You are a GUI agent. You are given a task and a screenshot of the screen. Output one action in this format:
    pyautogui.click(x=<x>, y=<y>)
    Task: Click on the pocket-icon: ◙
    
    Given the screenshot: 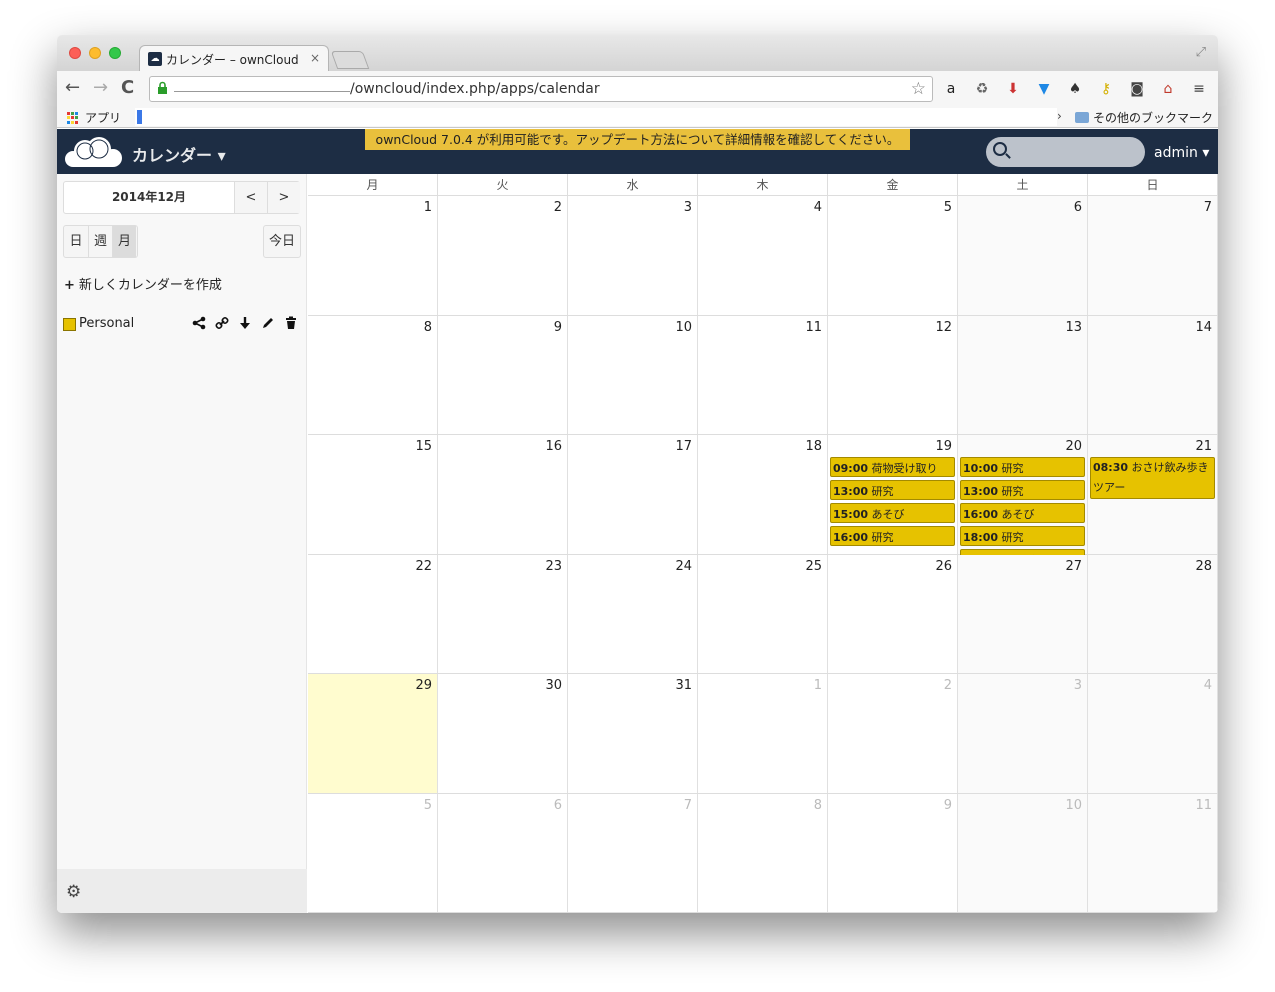 What is the action you would take?
    pyautogui.click(x=1137, y=89)
    